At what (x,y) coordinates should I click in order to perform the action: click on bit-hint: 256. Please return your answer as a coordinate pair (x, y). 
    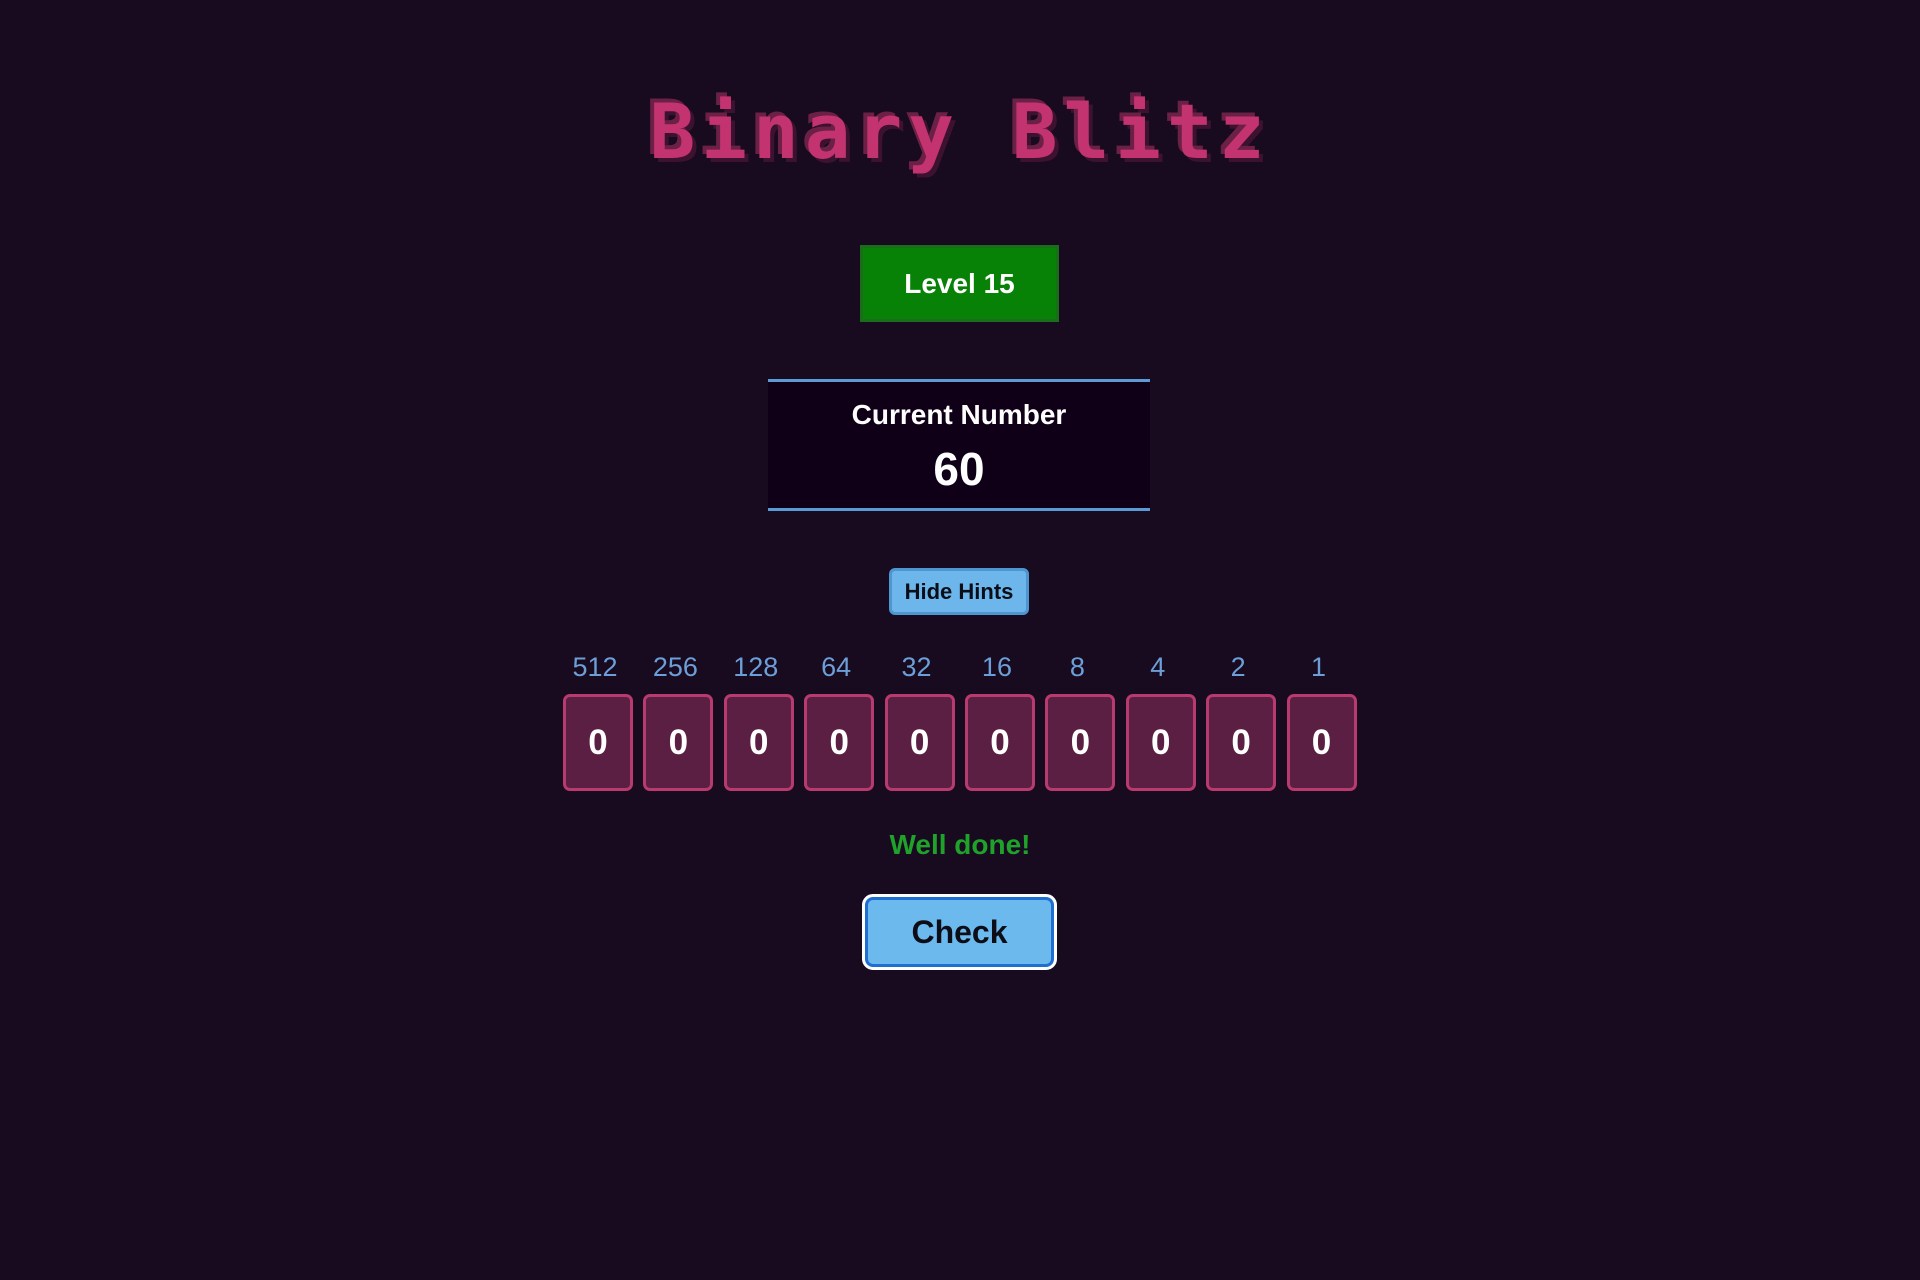
    Looking at the image, I should click on (675, 667).